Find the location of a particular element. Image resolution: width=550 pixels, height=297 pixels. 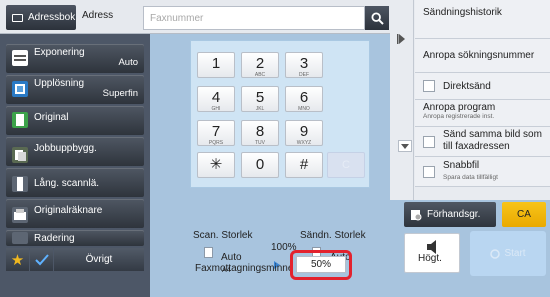

ca-label: CA is located at coordinates (524, 214).